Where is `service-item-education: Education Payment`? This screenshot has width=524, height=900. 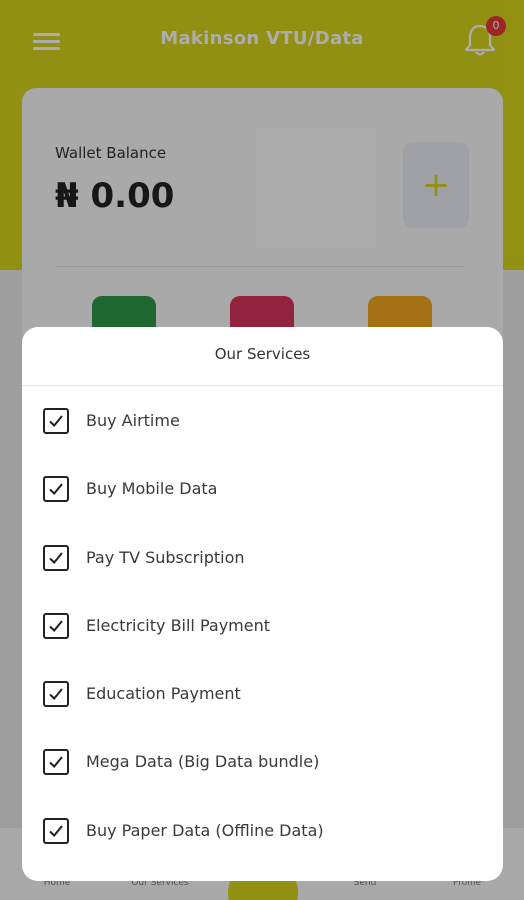 service-item-education: Education Payment is located at coordinates (262, 693).